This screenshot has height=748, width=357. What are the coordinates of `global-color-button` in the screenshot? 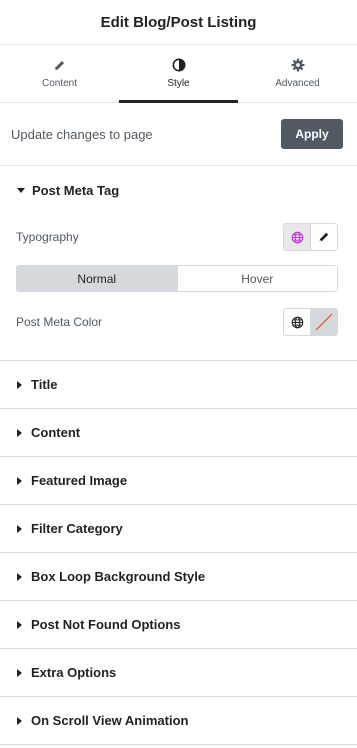 It's located at (297, 322).